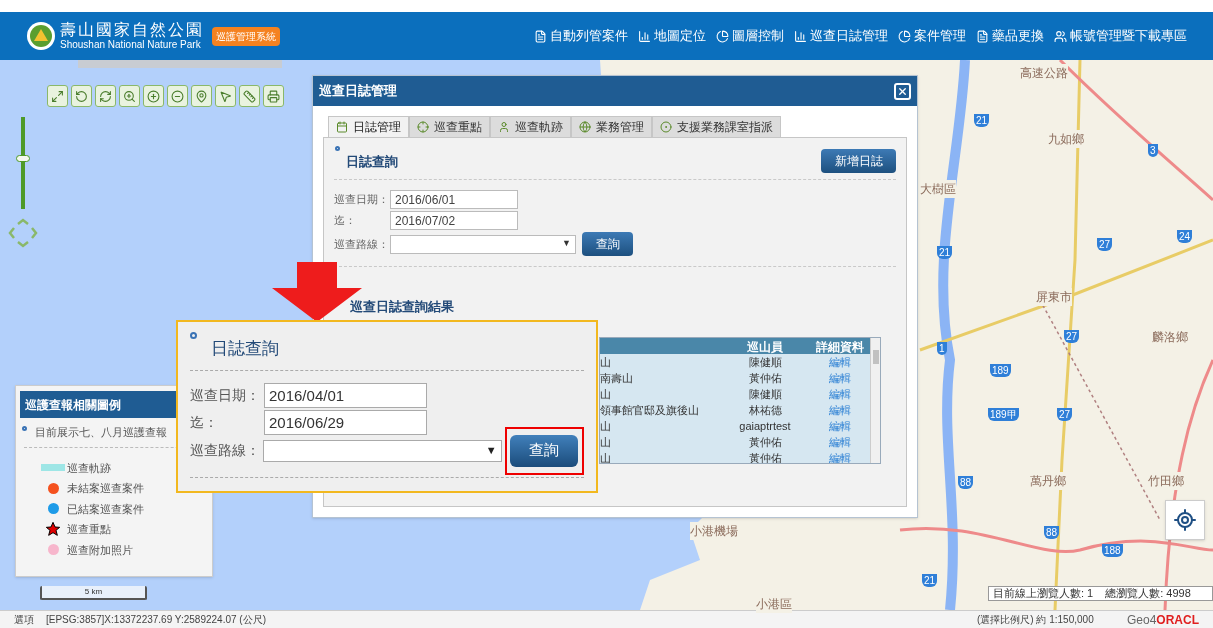 The image size is (1213, 628). Describe the element at coordinates (273, 96) in the screenshot. I see `print-icon` at that location.